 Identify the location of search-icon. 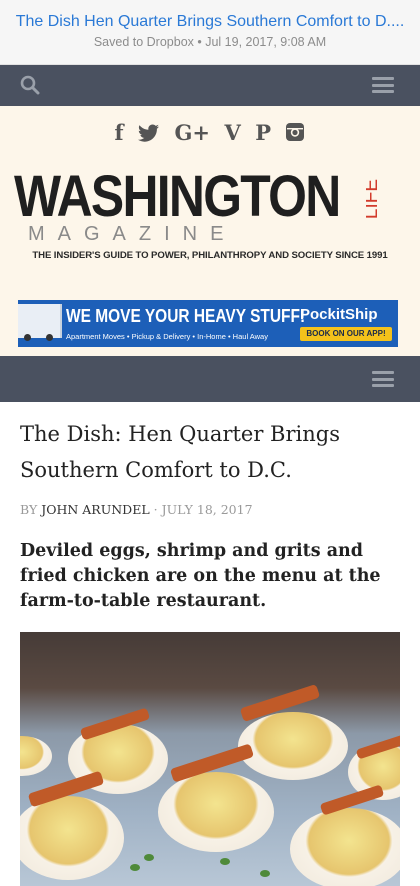
(30, 85).